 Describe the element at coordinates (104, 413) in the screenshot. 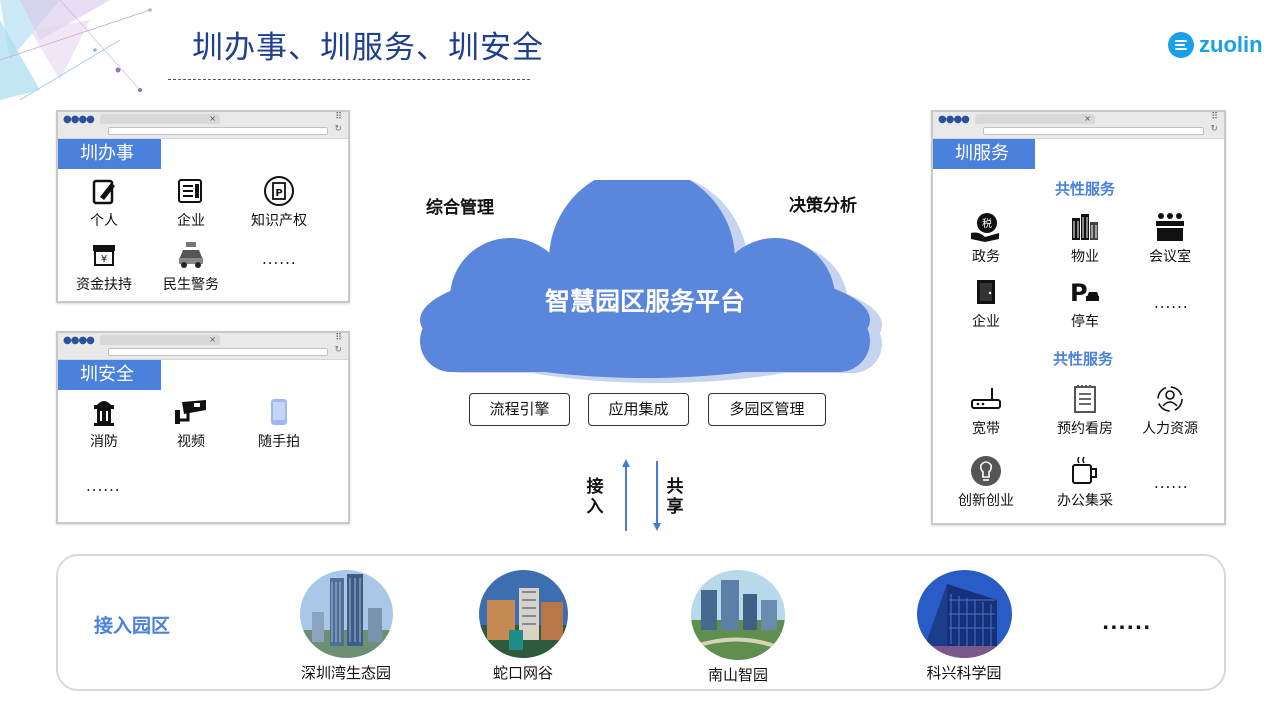

I see `fire-hydrant-icon` at that location.